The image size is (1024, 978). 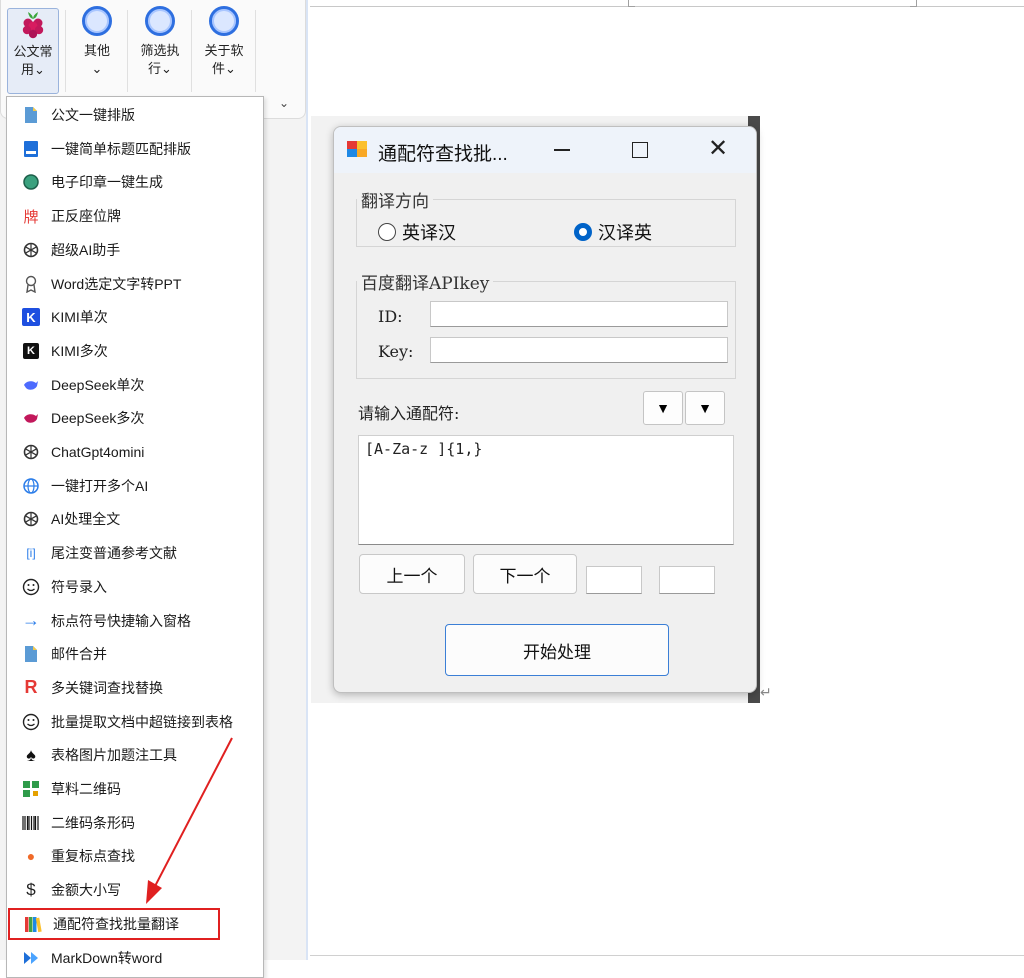 I want to click on prev-button: 上一个, so click(x=412, y=574).